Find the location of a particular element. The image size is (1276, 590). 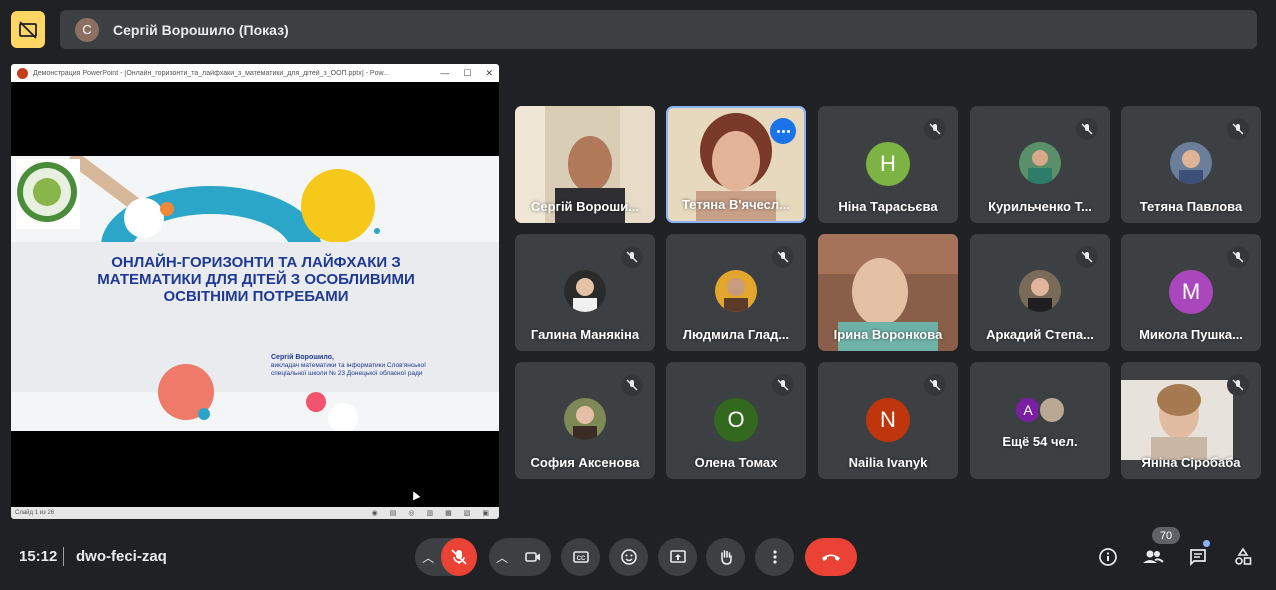

presenter-avatar: С is located at coordinates (87, 29).